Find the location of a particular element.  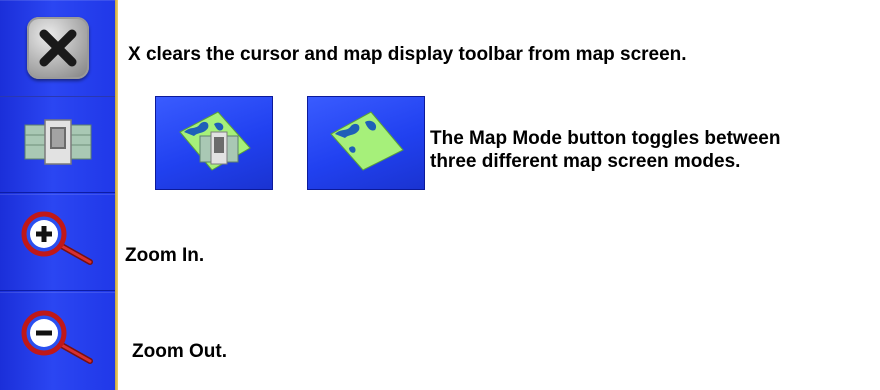

zoom-in-icon is located at coordinates (58, 242).